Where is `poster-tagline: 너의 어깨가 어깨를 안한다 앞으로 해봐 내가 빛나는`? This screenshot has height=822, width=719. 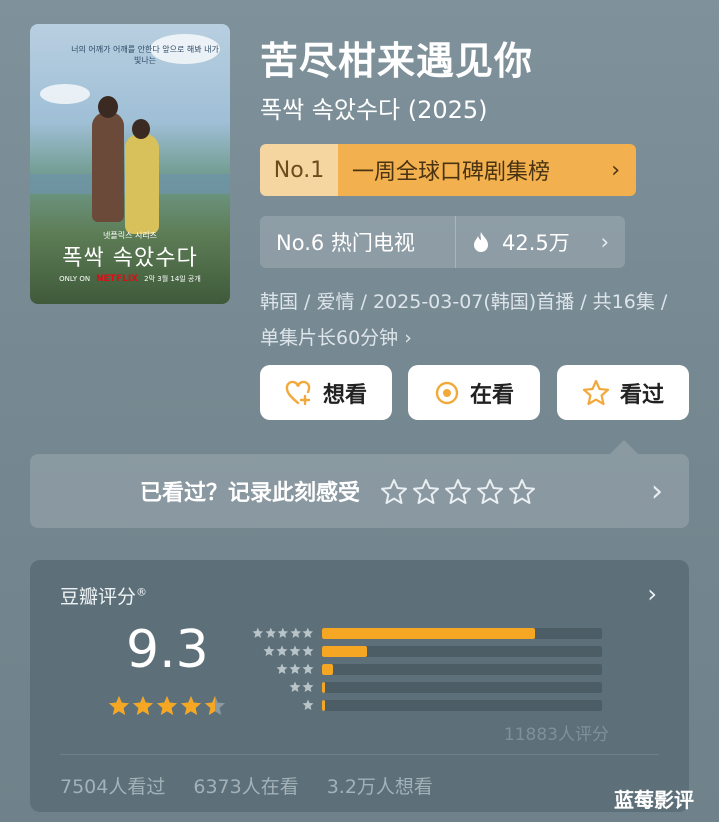 poster-tagline: 너의 어깨가 어깨를 안한다 앞으로 해봐 내가 빛나는 is located at coordinates (145, 55).